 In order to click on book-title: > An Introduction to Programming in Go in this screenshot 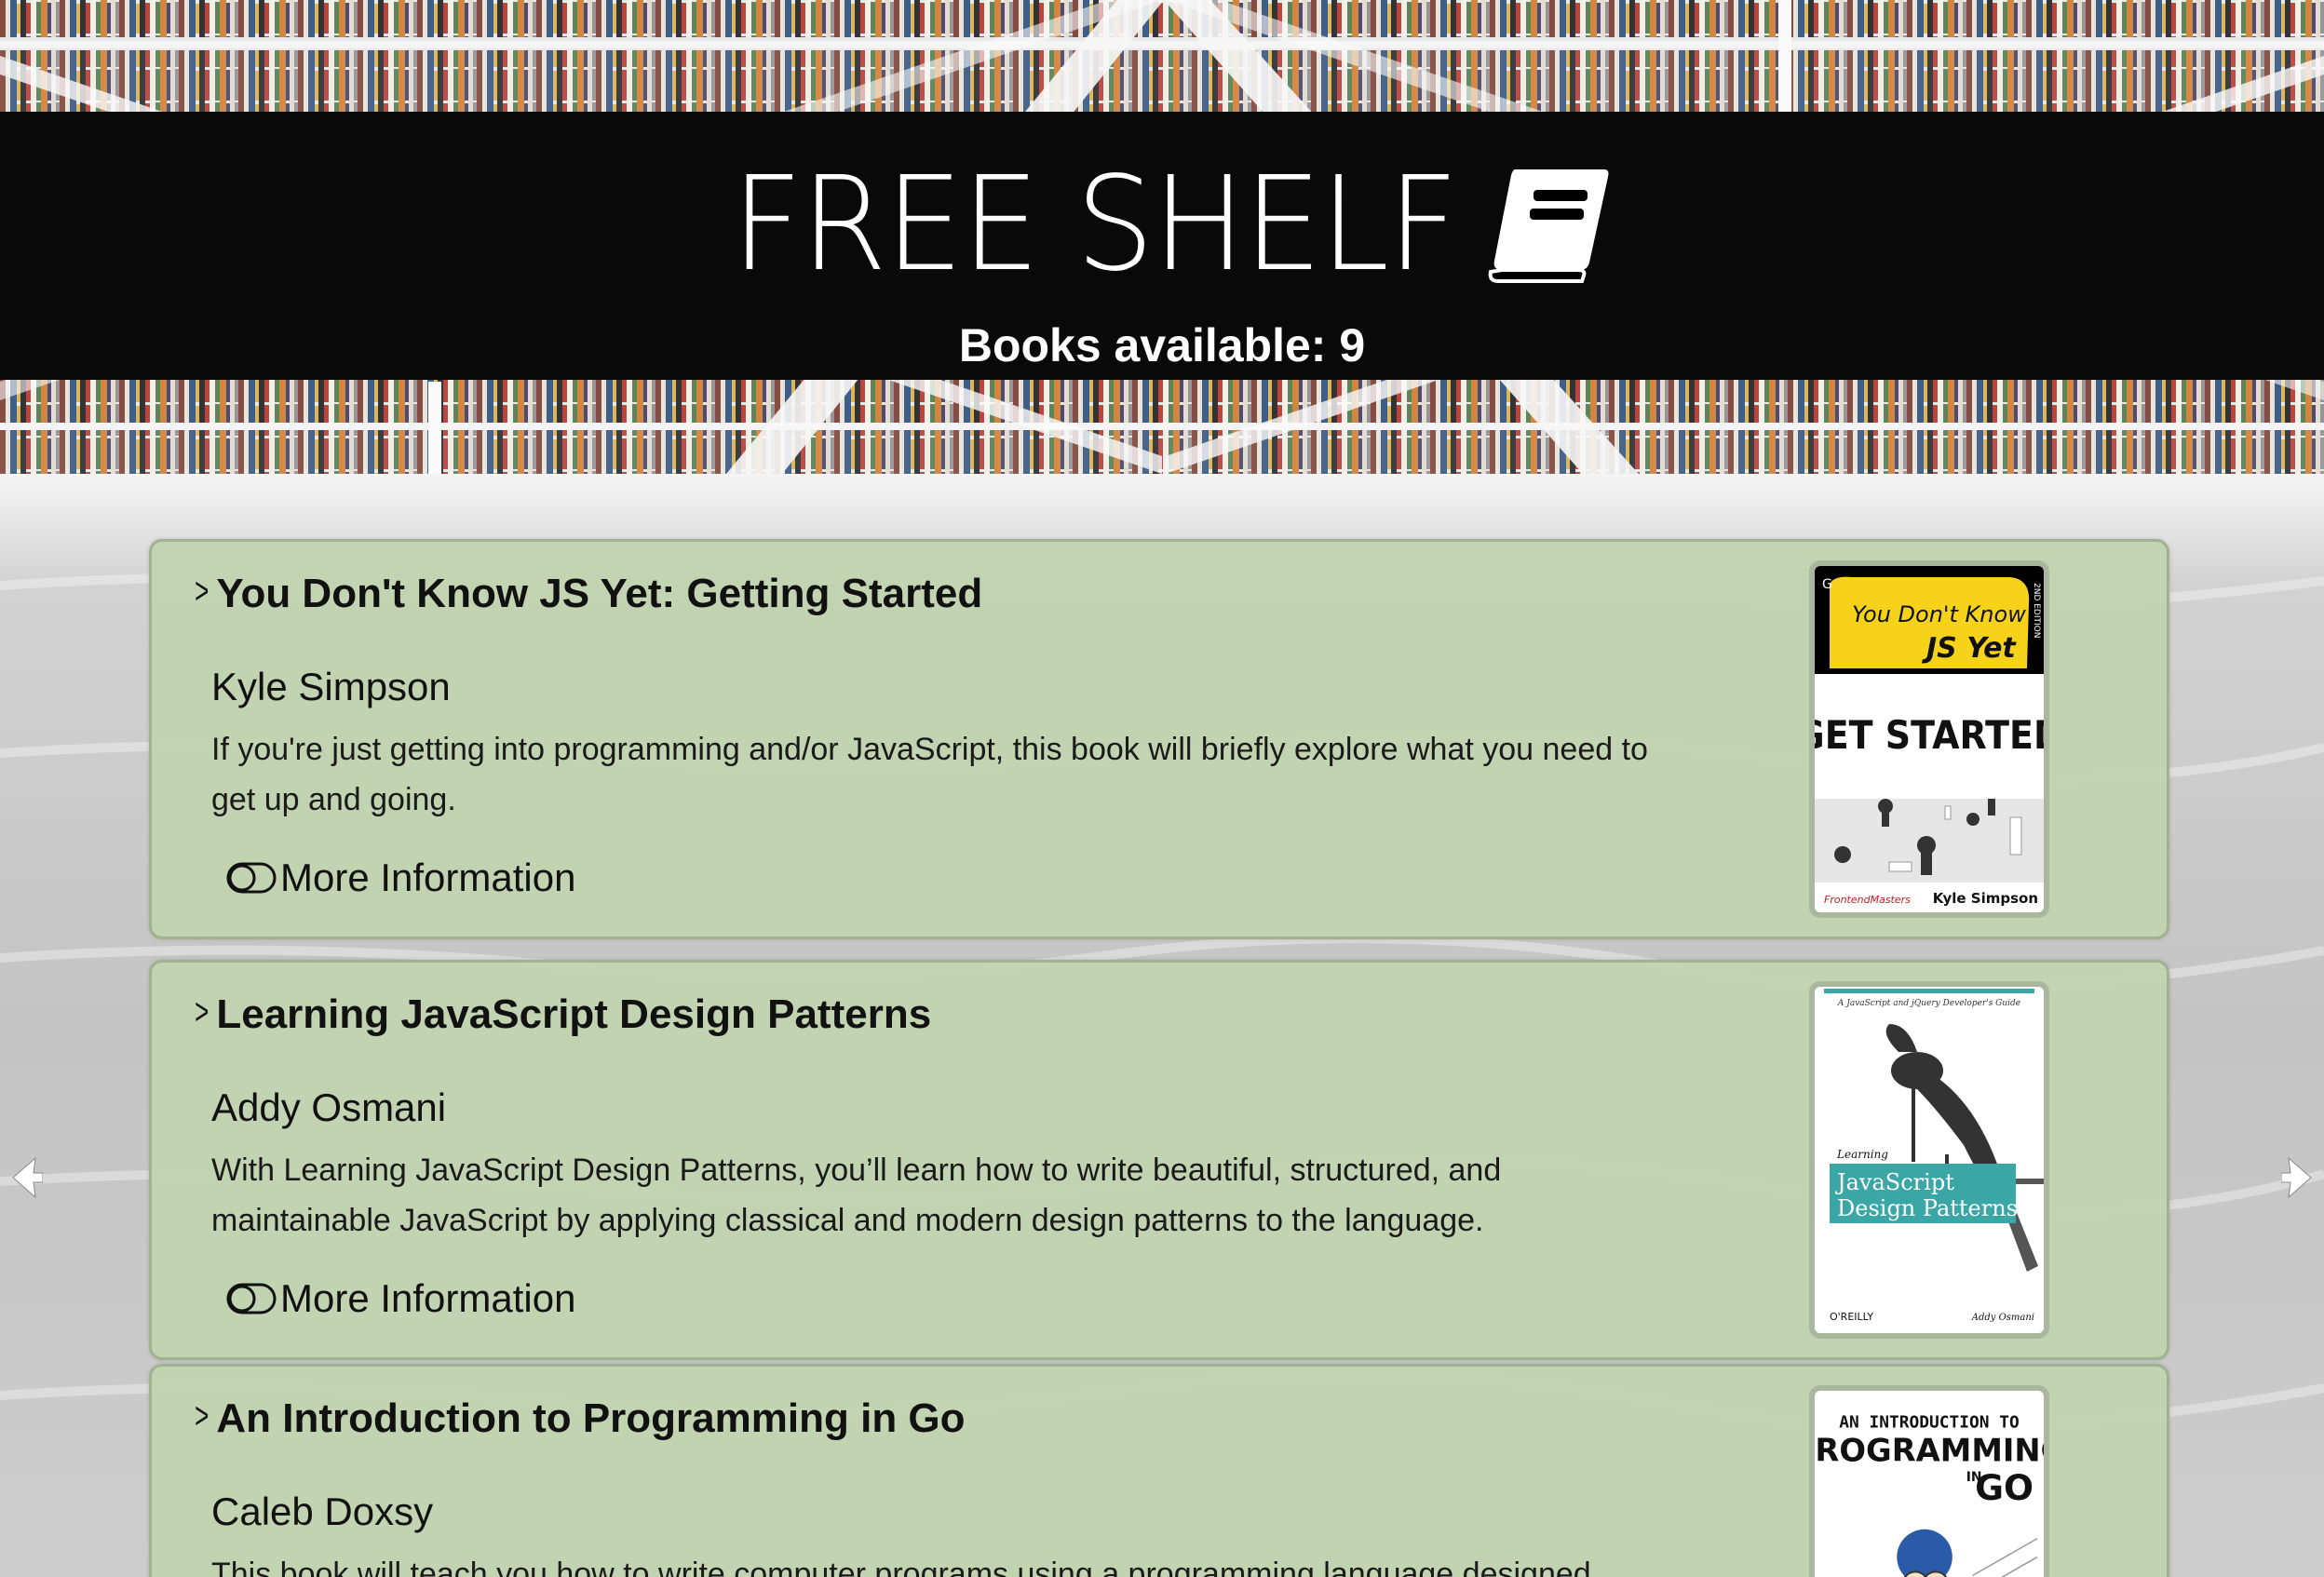, I will do `click(578, 1419)`.